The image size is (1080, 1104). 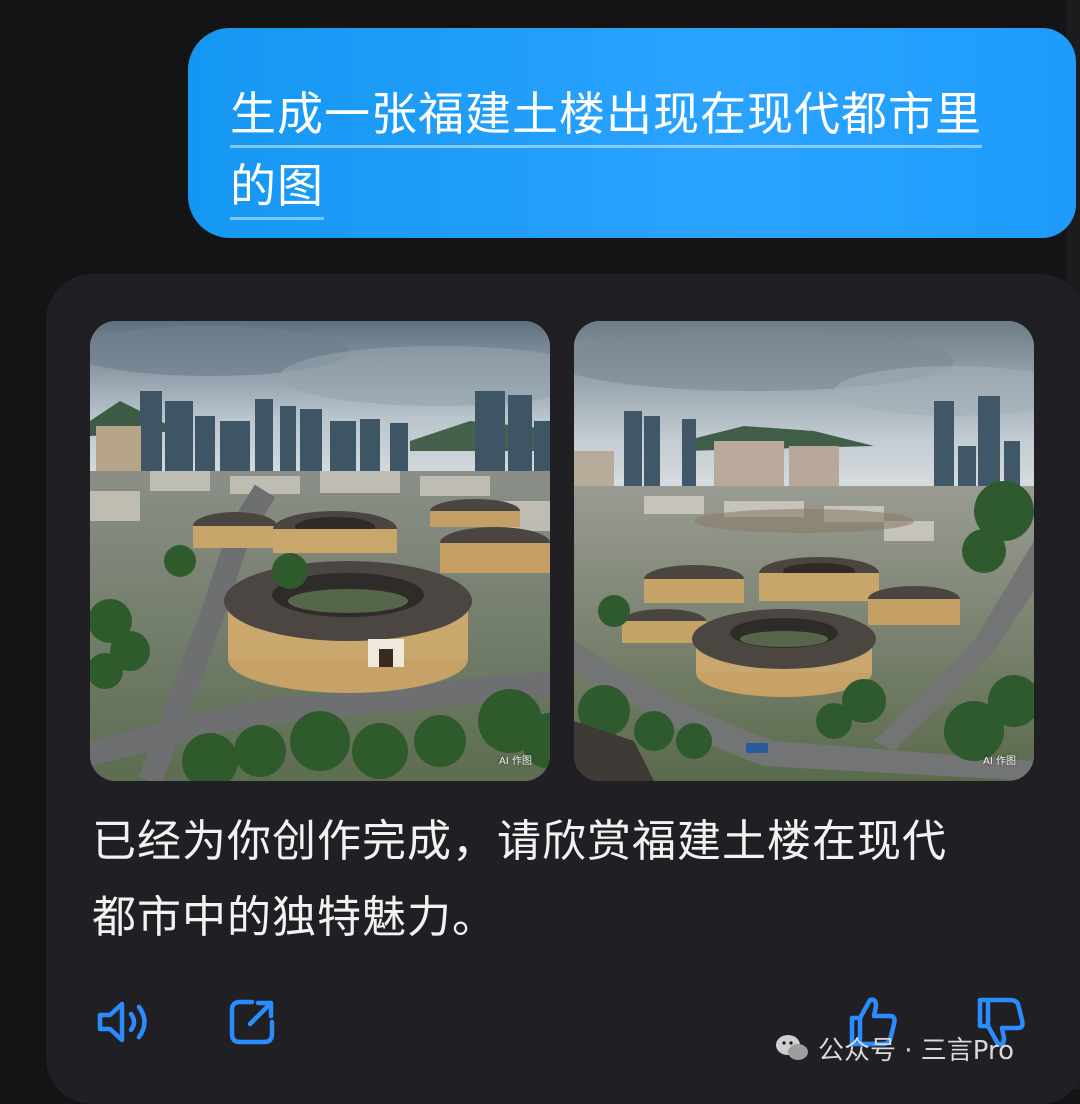 I want to click on watermark-text: 公众号 · 三言Pro, so click(x=916, y=1050).